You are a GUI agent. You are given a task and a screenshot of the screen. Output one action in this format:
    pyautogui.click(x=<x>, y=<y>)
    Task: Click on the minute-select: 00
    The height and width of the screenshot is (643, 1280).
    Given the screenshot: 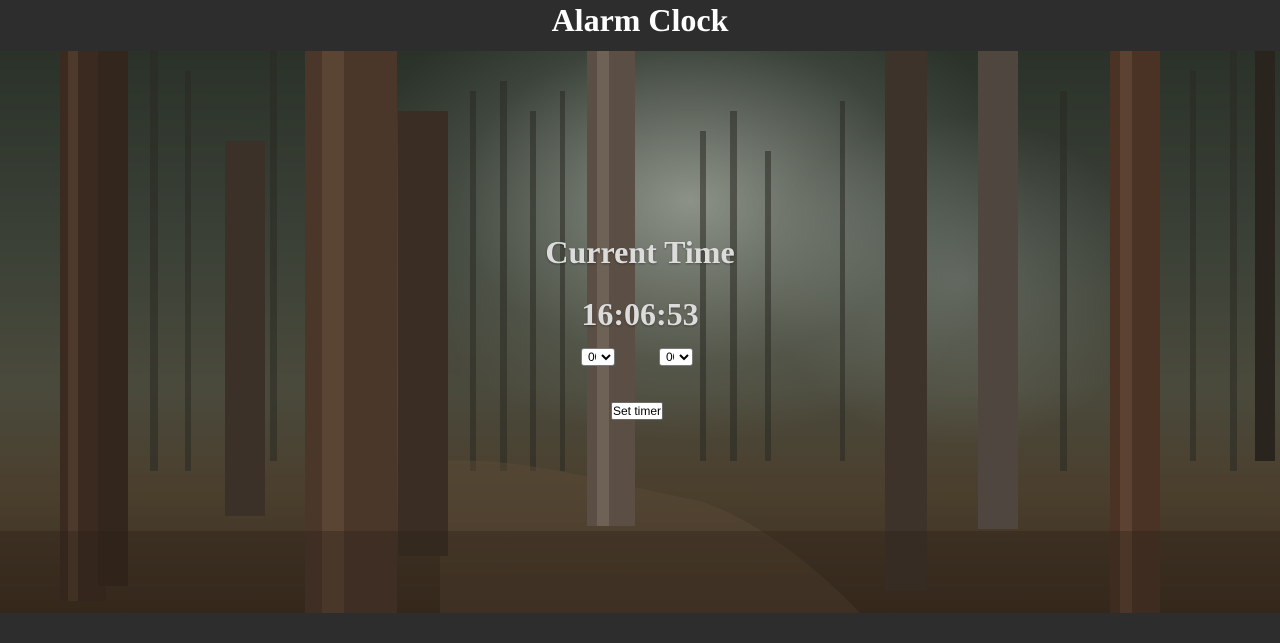 What is the action you would take?
    pyautogui.click(x=676, y=357)
    